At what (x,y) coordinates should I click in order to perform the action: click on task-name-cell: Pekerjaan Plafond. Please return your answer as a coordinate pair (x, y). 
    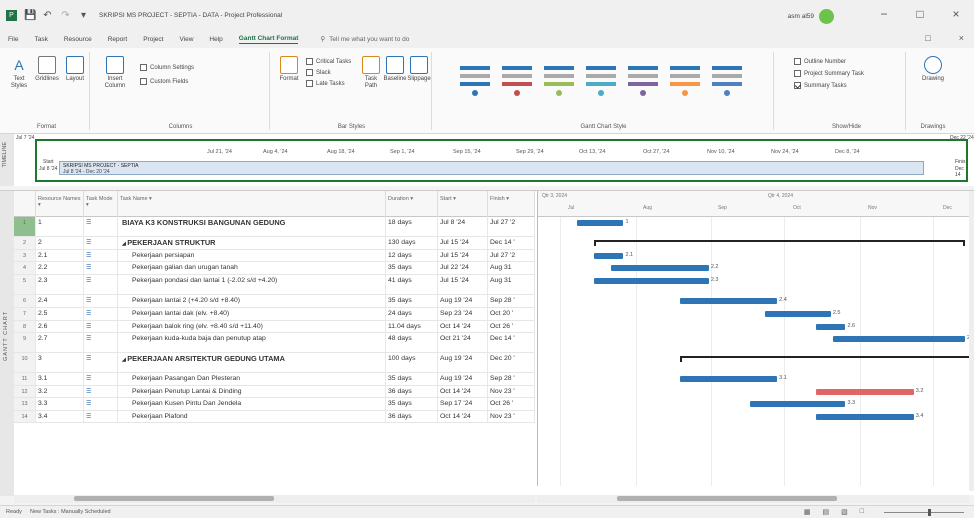
    Looking at the image, I should click on (252, 416).